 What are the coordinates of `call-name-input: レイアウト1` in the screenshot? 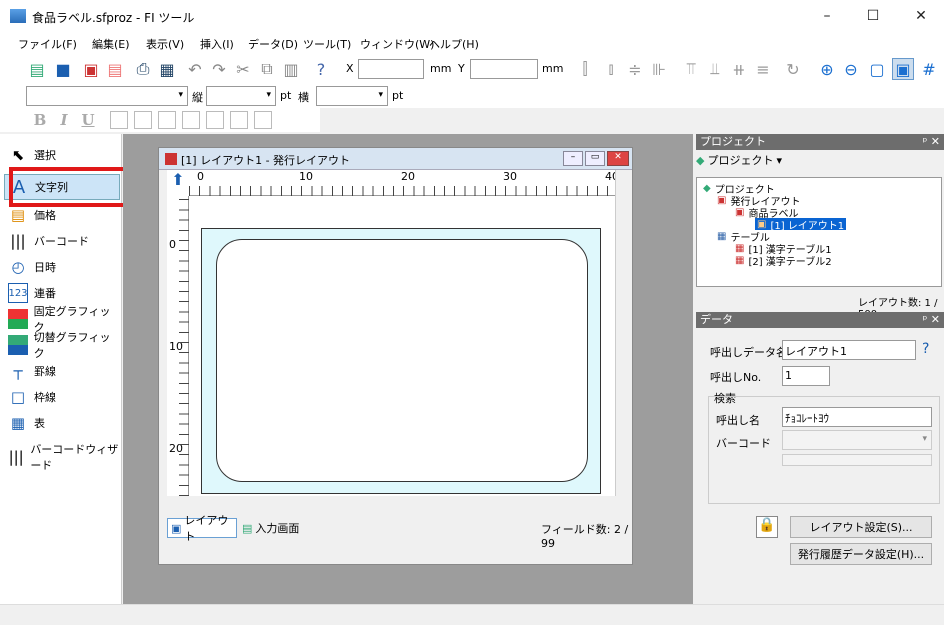 It's located at (849, 350).